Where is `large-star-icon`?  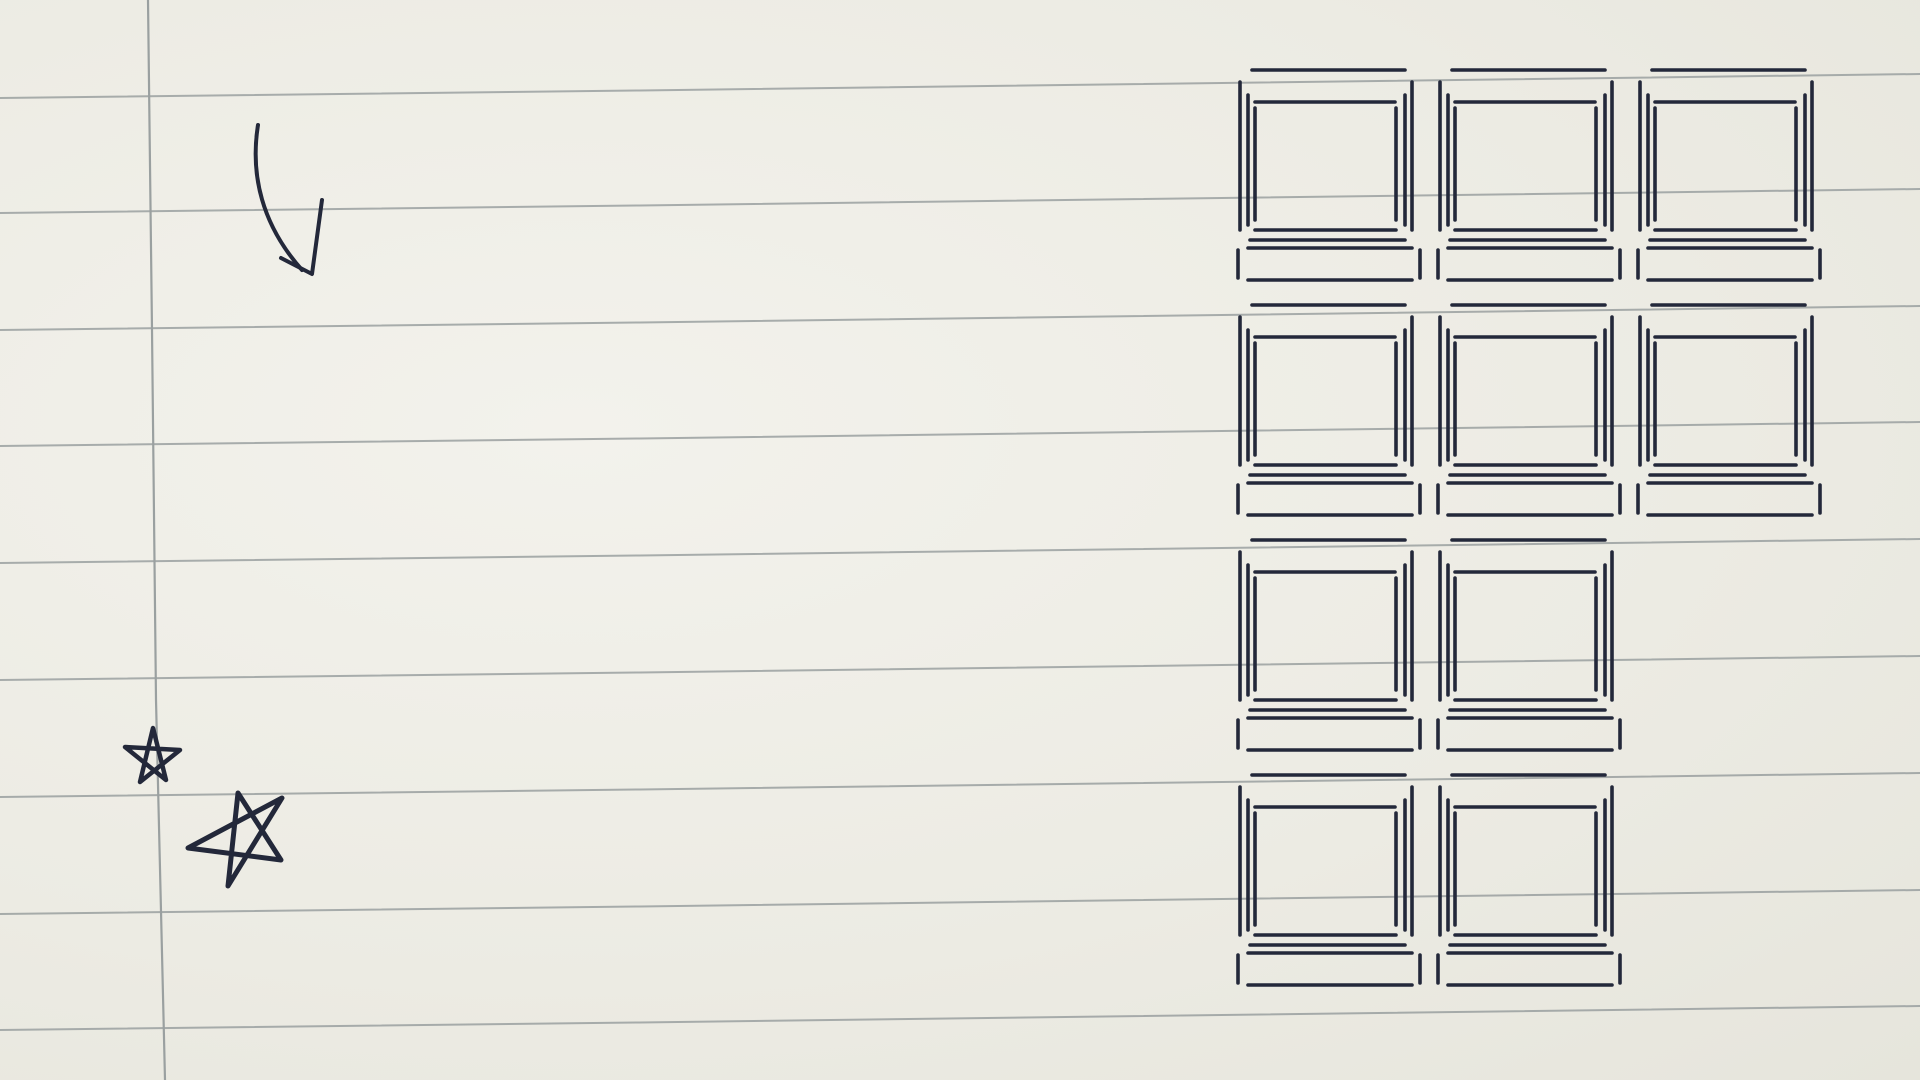 large-star-icon is located at coordinates (235, 839).